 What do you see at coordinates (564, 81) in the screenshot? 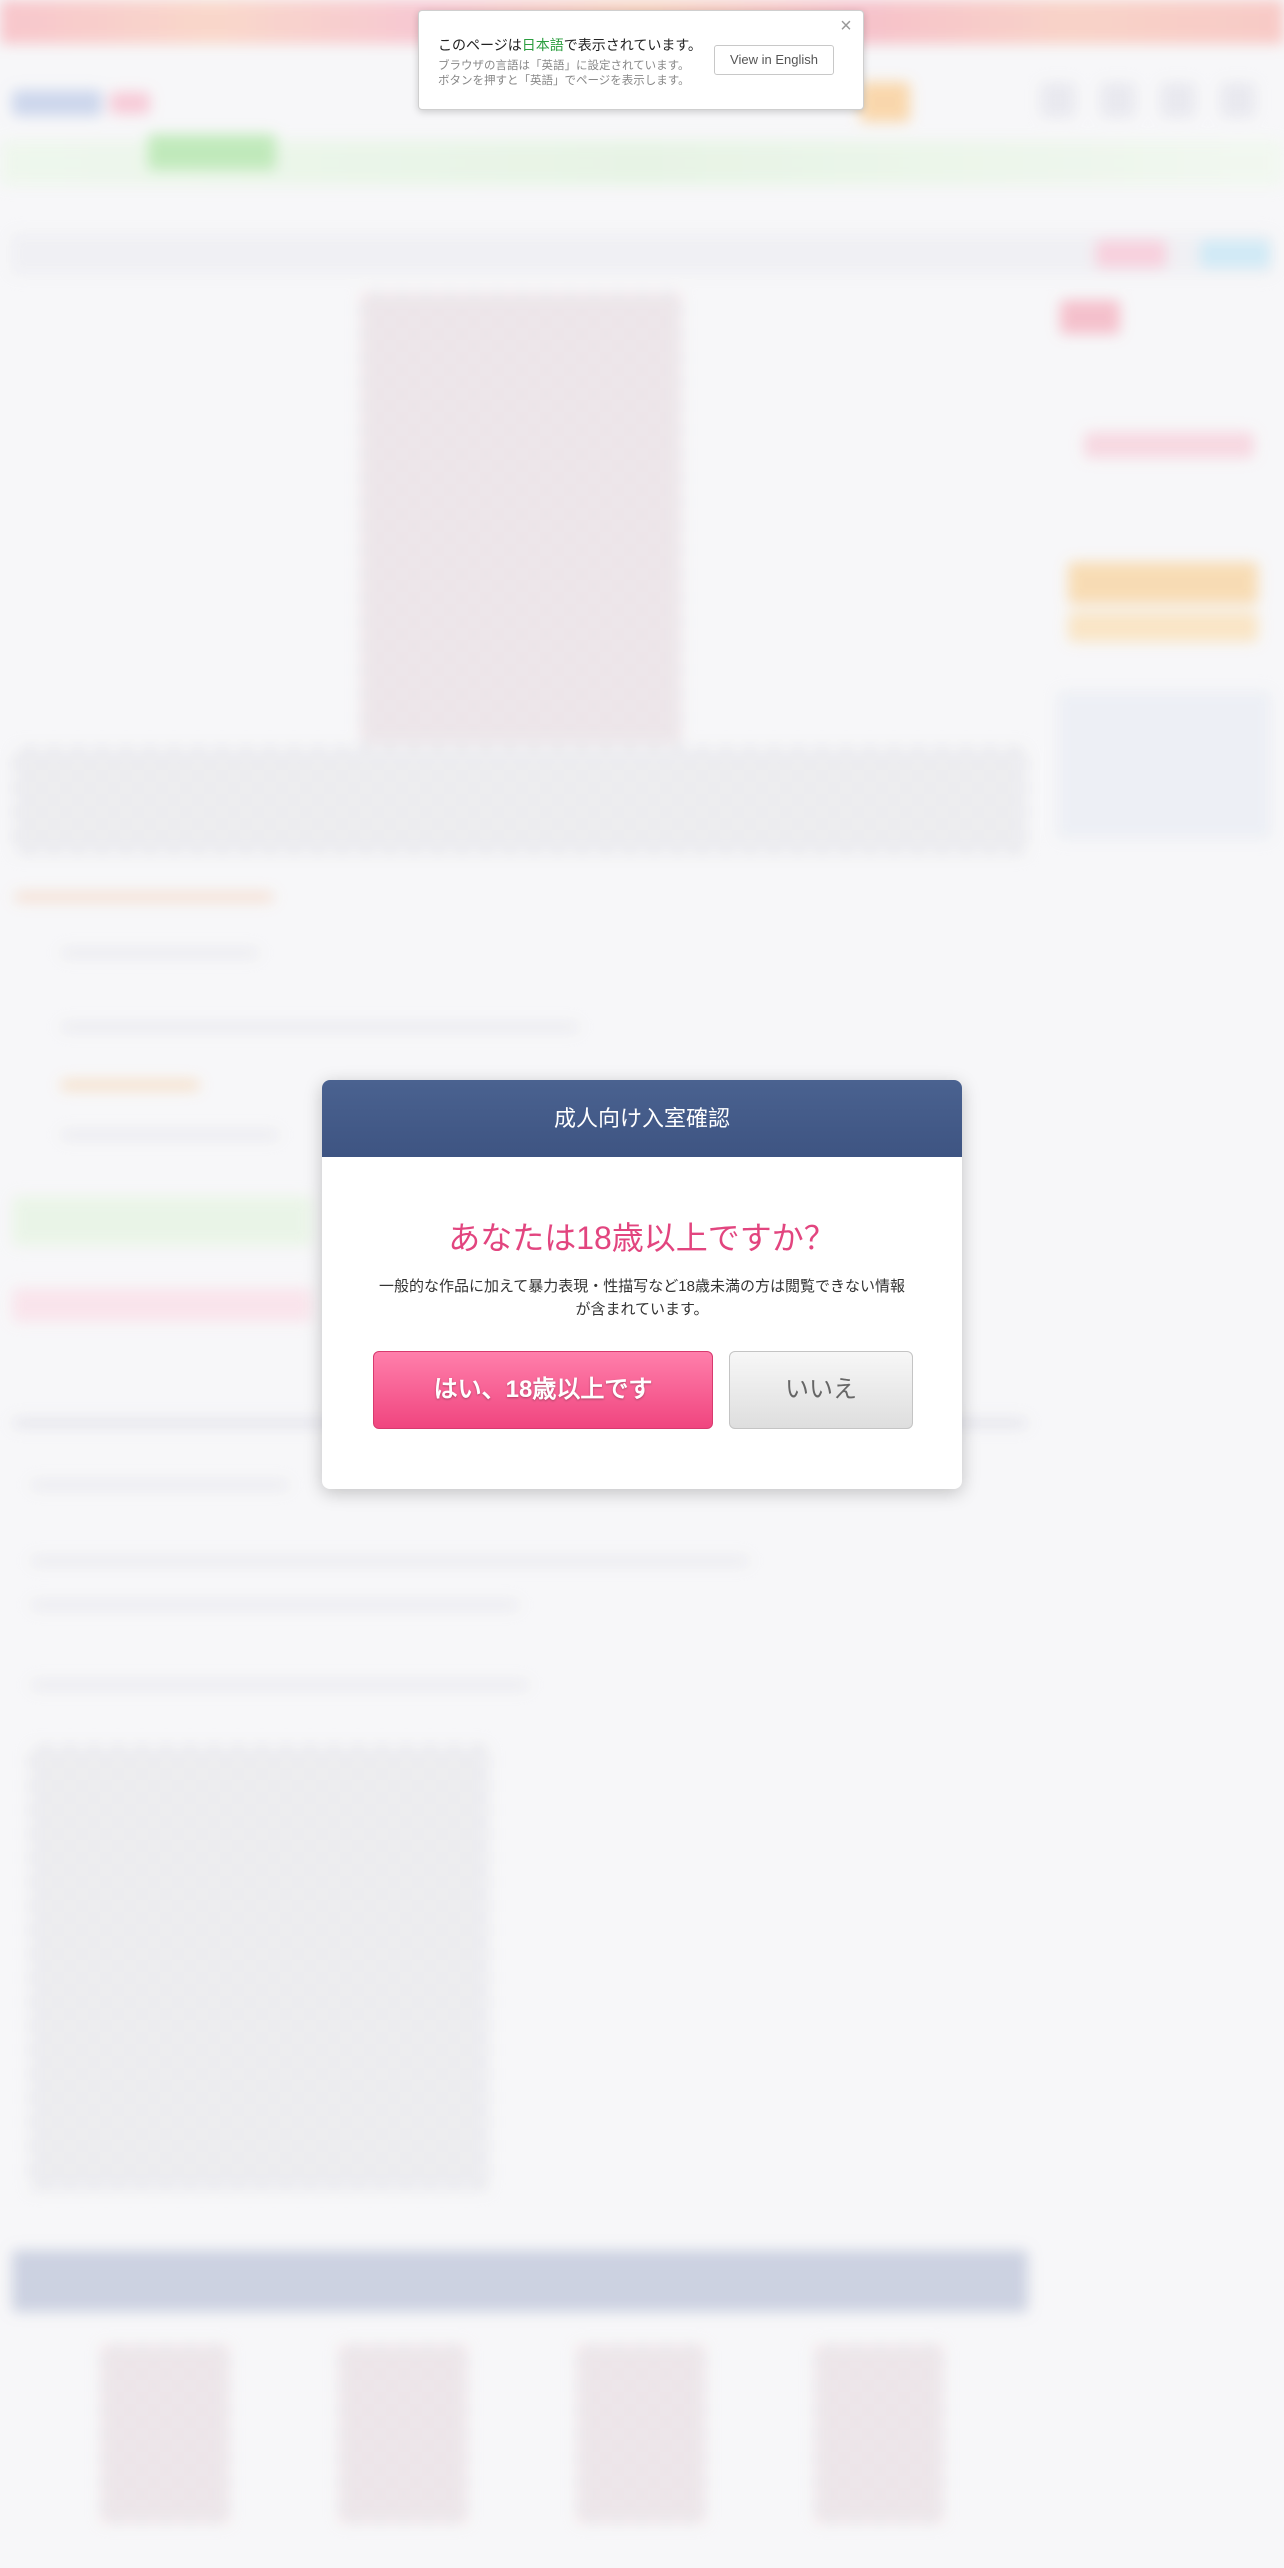
I see `sub-line-2: ボタンを押すと「英語」でページを表示します。` at bounding box center [564, 81].